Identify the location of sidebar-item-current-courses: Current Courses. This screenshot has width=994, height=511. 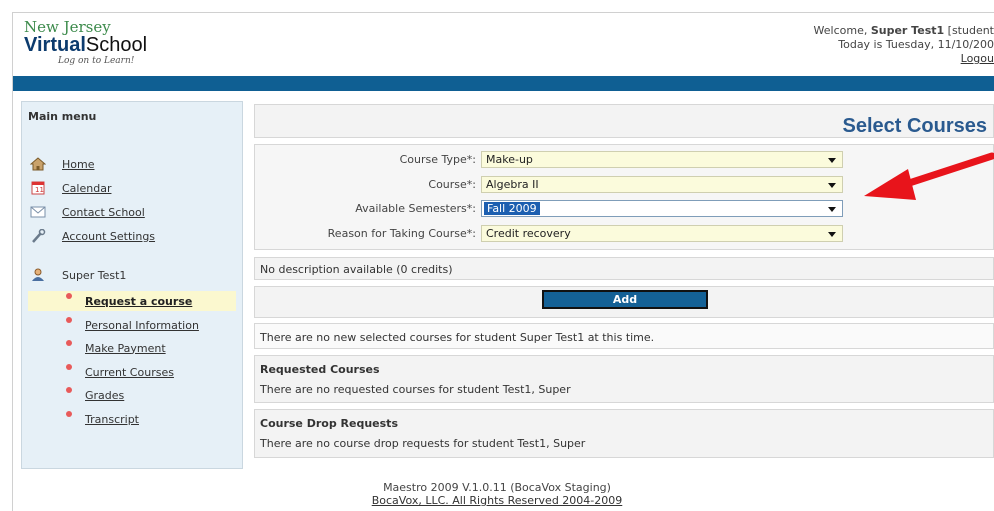
(132, 372).